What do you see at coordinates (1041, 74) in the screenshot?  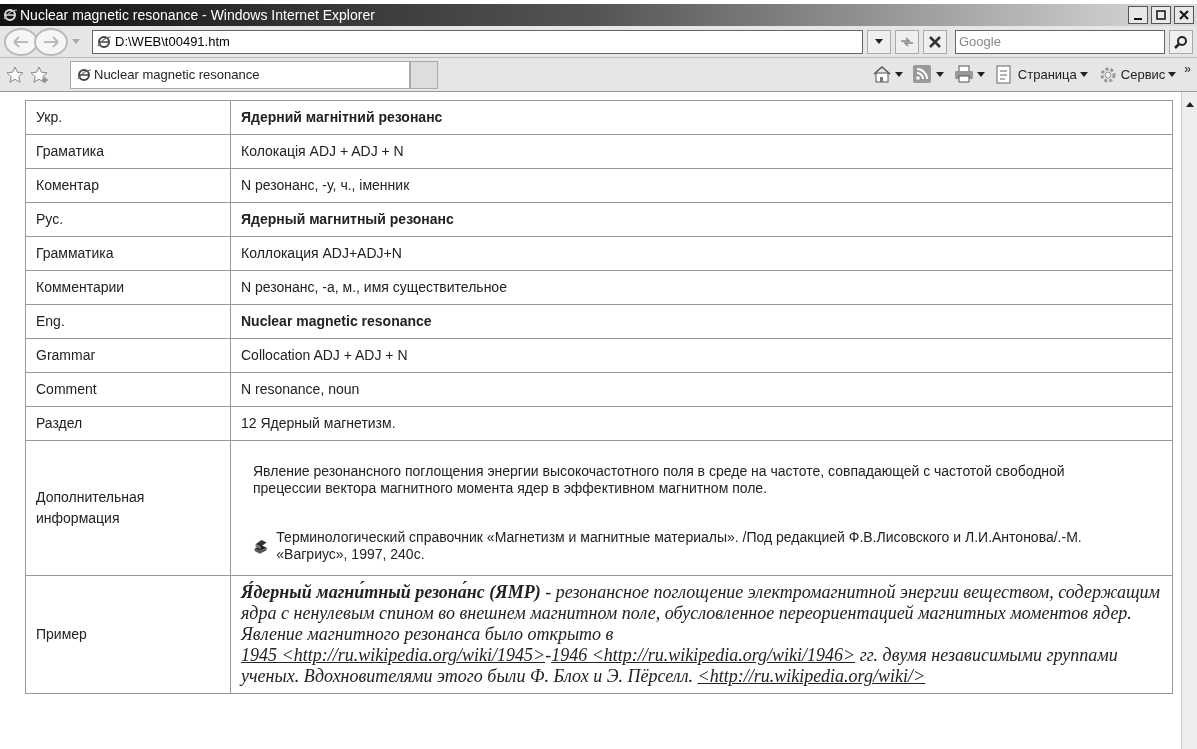 I see `page-button: Страница` at bounding box center [1041, 74].